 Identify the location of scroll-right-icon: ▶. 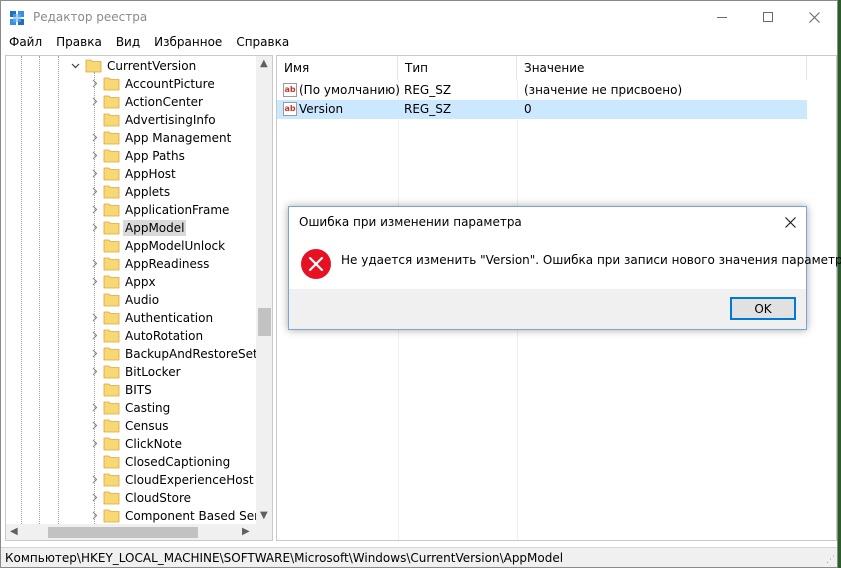
(246, 531).